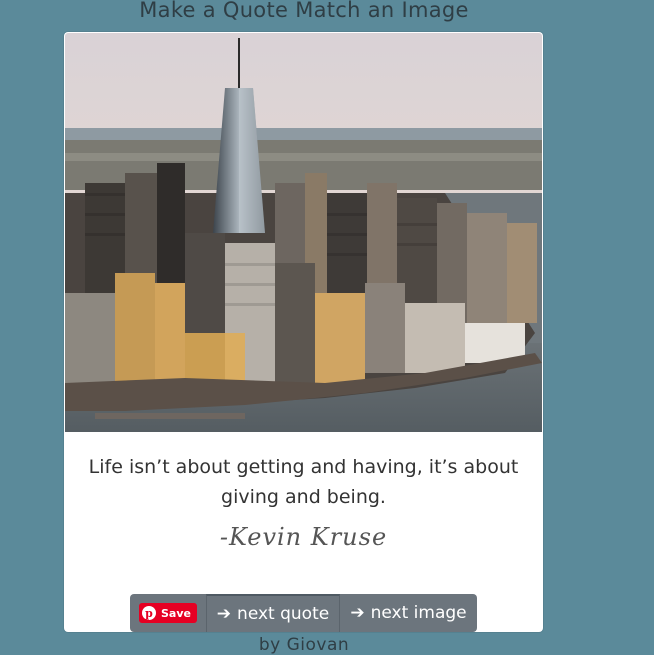 The image size is (654, 655). Describe the element at coordinates (418, 613) in the screenshot. I see `next-image-label: next image` at that location.